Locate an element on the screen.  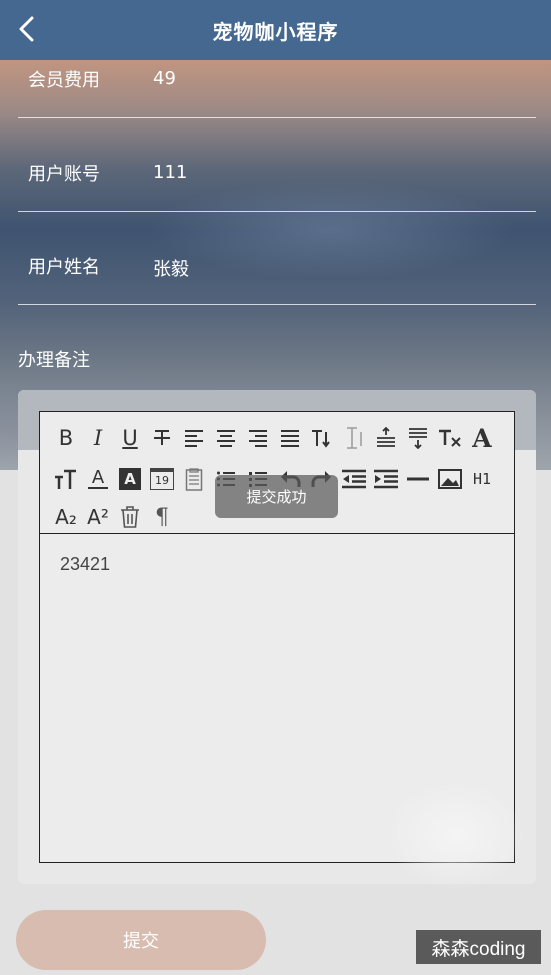
font-color-icon: A is located at coordinates (98, 479).